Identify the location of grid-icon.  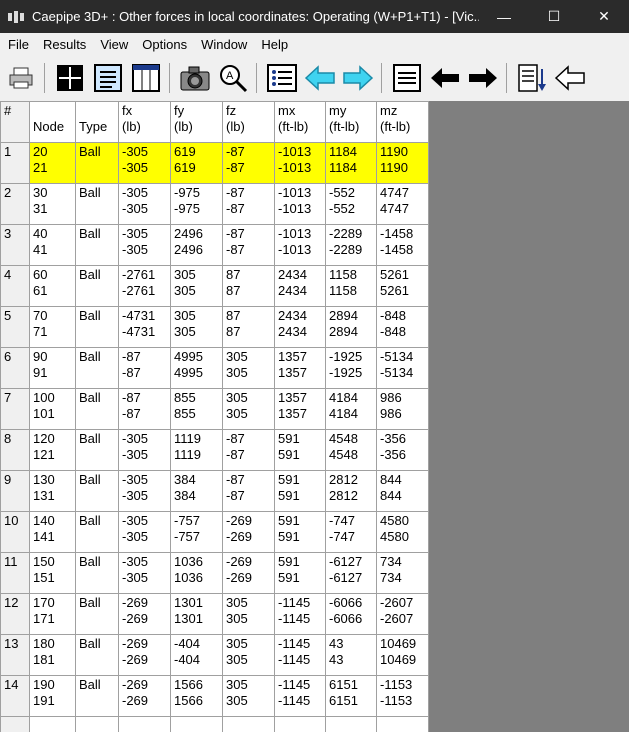
(70, 78).